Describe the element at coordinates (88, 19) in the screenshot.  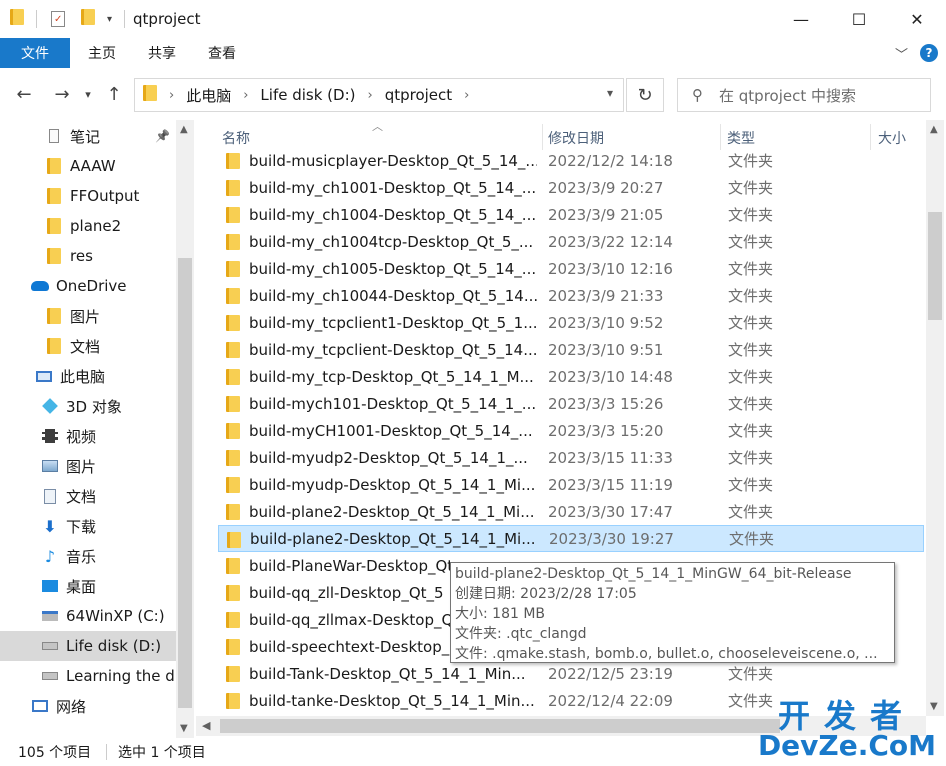
I see `new-folder-icon` at that location.